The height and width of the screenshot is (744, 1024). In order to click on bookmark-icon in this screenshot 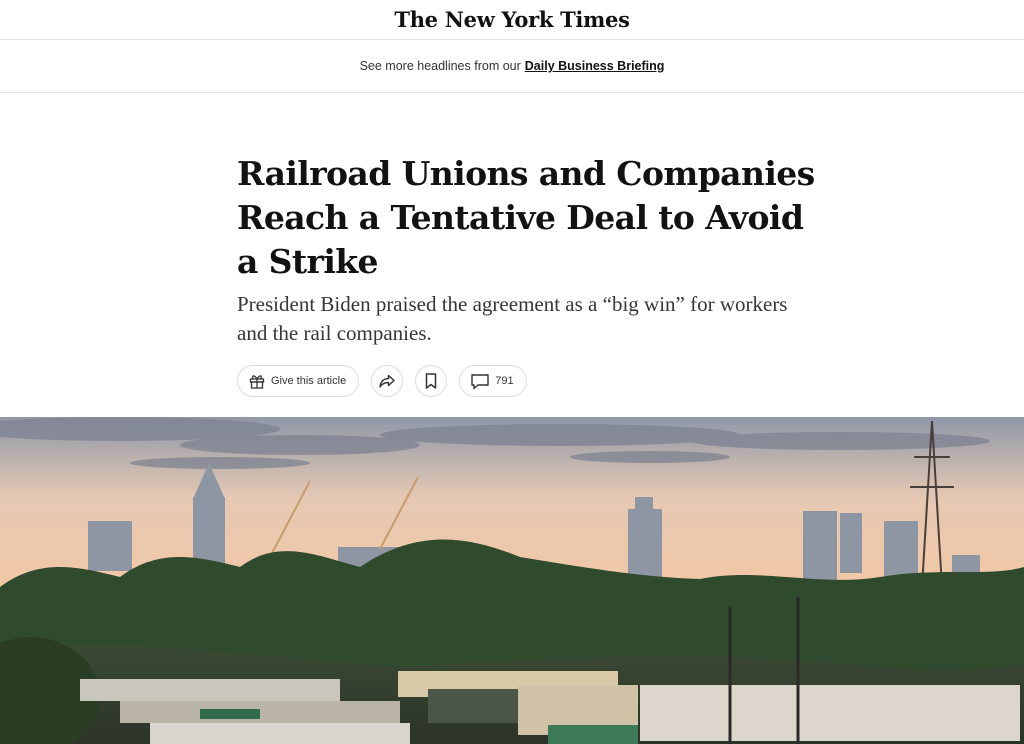, I will do `click(431, 381)`.